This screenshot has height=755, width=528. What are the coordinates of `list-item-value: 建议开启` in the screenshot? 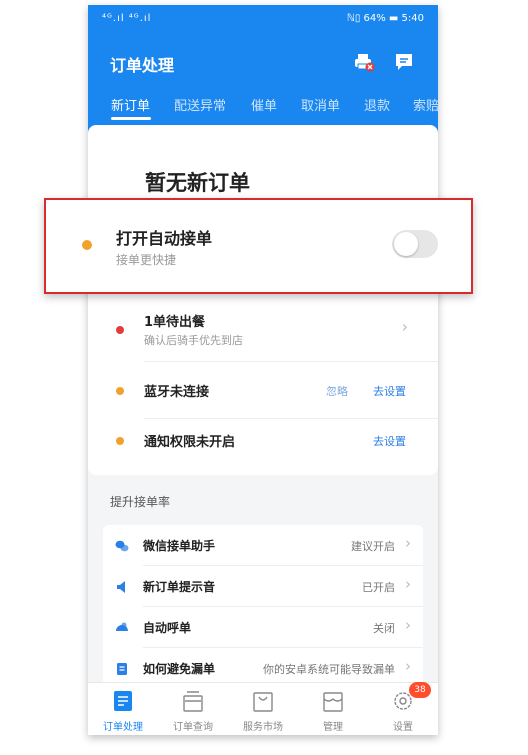 It's located at (373, 546).